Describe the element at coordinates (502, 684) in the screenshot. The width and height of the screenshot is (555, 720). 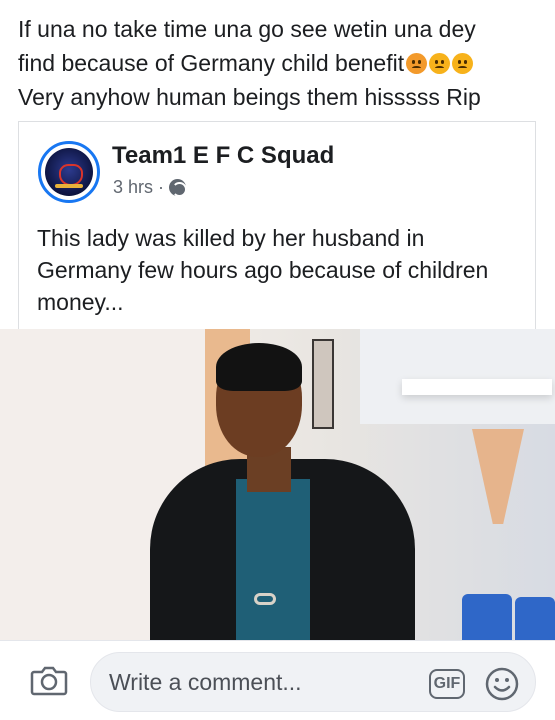
I see `smiley-icon` at that location.